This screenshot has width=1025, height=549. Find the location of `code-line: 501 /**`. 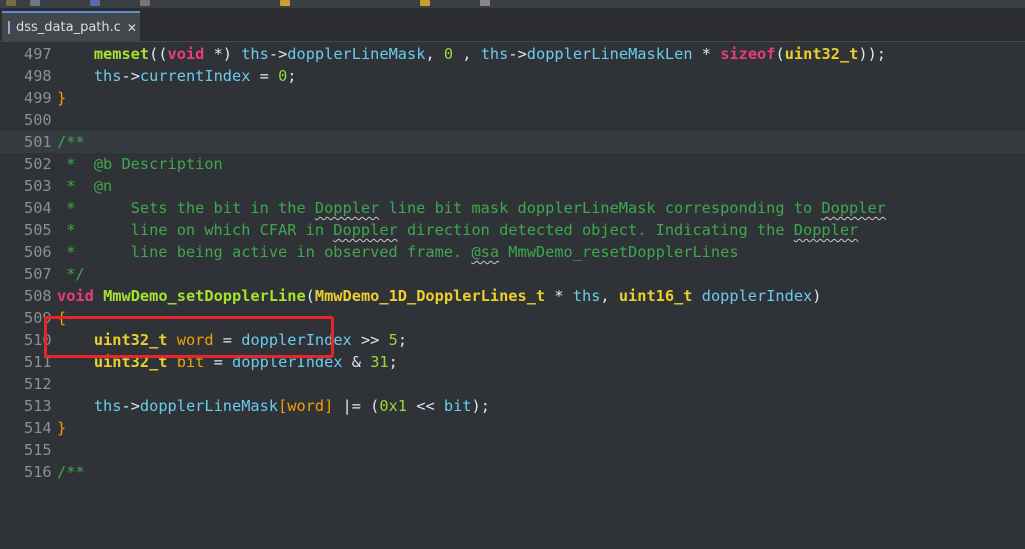

code-line: 501 /** is located at coordinates (512, 142).